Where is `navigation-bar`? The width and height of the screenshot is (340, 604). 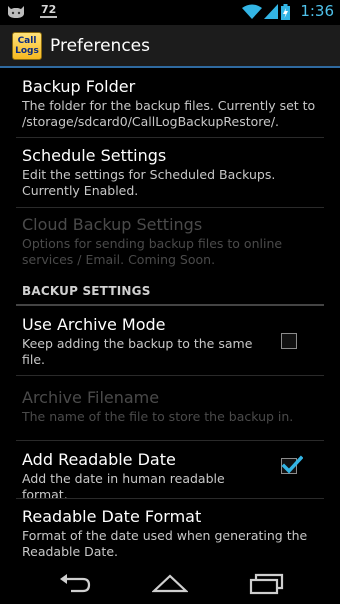
navigation-bar is located at coordinates (170, 583).